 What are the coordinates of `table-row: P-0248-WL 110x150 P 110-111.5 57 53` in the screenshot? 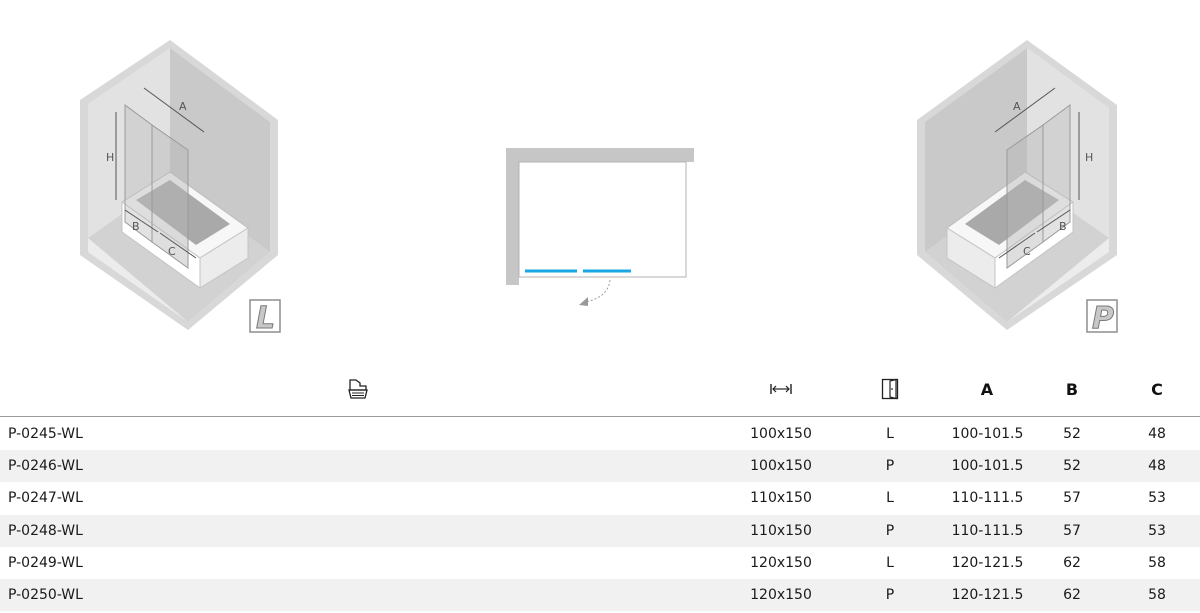 It's located at (600, 530).